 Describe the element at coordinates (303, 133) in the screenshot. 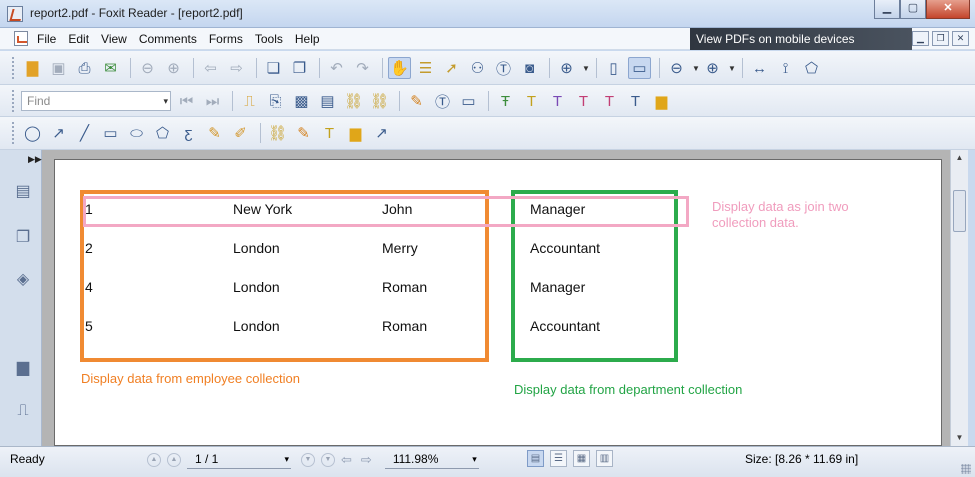

I see `edit-text-icon: ✎` at that location.